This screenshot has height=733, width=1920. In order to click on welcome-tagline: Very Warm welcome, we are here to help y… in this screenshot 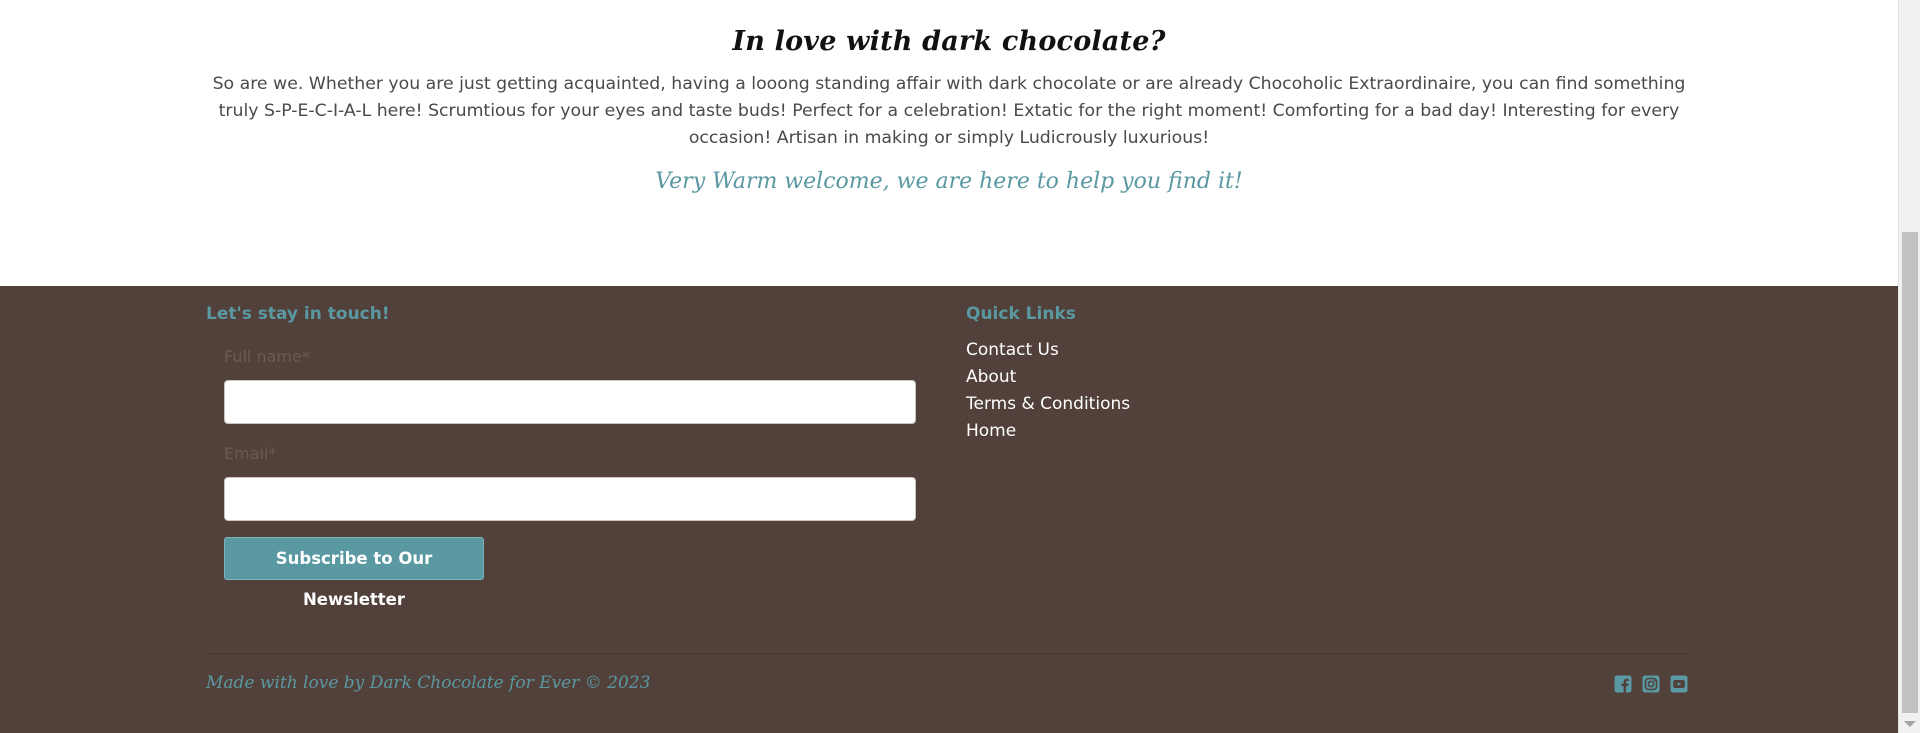, I will do `click(949, 181)`.